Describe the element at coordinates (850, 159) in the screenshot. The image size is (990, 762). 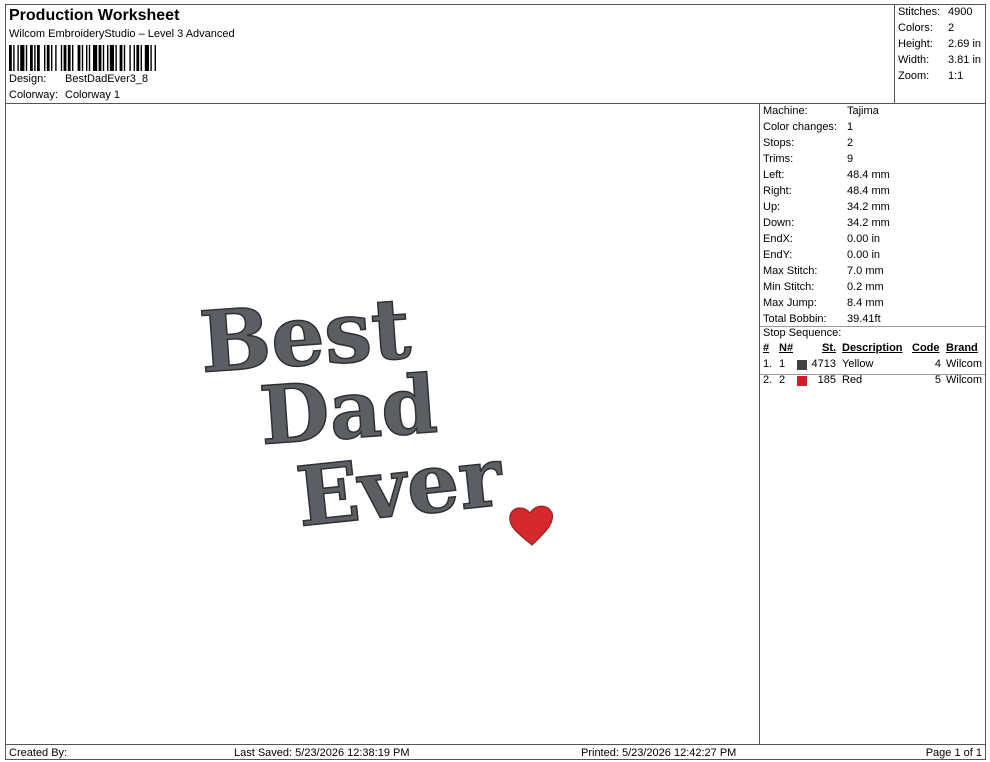
I see `prop-value: 9` at that location.